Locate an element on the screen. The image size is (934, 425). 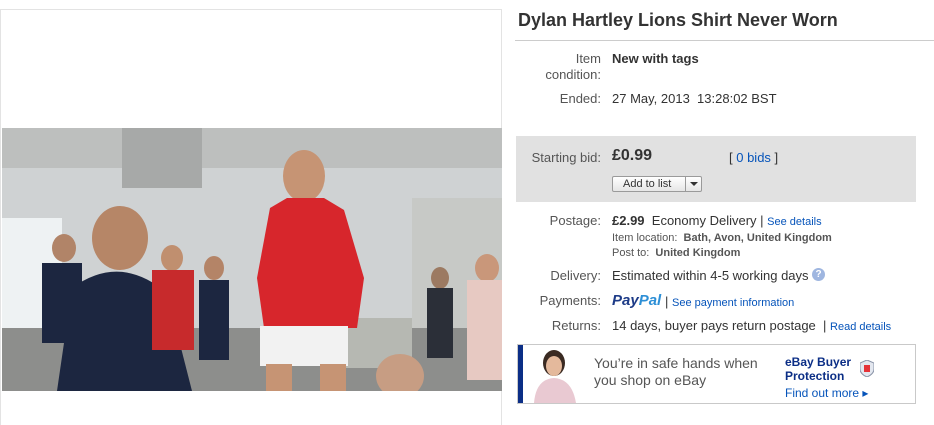
postage-details-link: See details is located at coordinates (794, 222).